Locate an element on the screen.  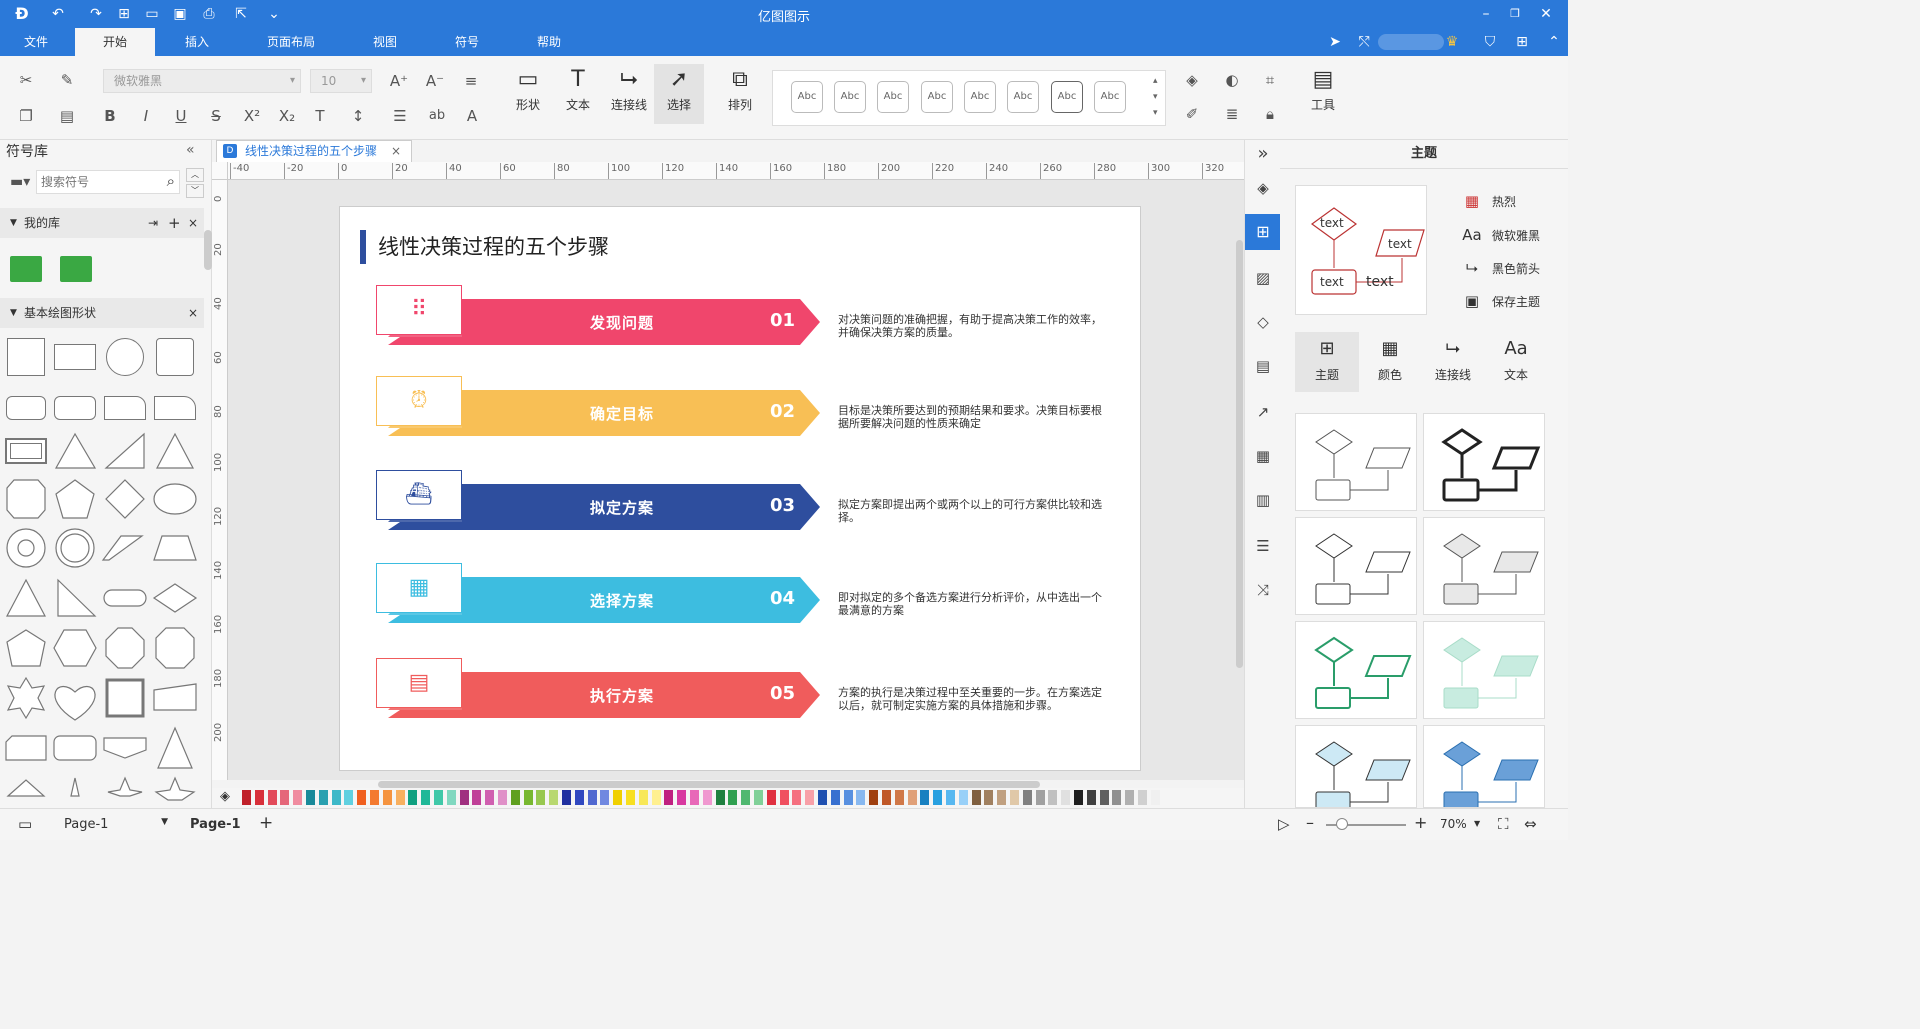
fill-panel-icon: ◈ is located at coordinates (1263, 188).